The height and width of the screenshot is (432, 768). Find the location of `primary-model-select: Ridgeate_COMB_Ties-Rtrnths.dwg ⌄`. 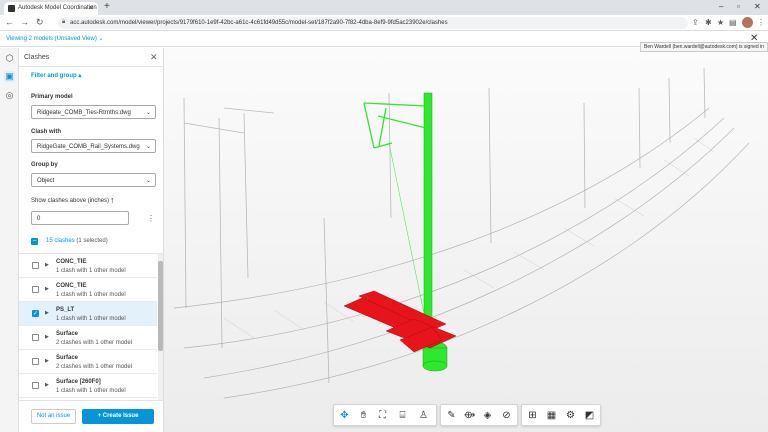

primary-model-select: Ridgeate_COMB_Ties-Rtrnths.dwg ⌄ is located at coordinates (93, 112).